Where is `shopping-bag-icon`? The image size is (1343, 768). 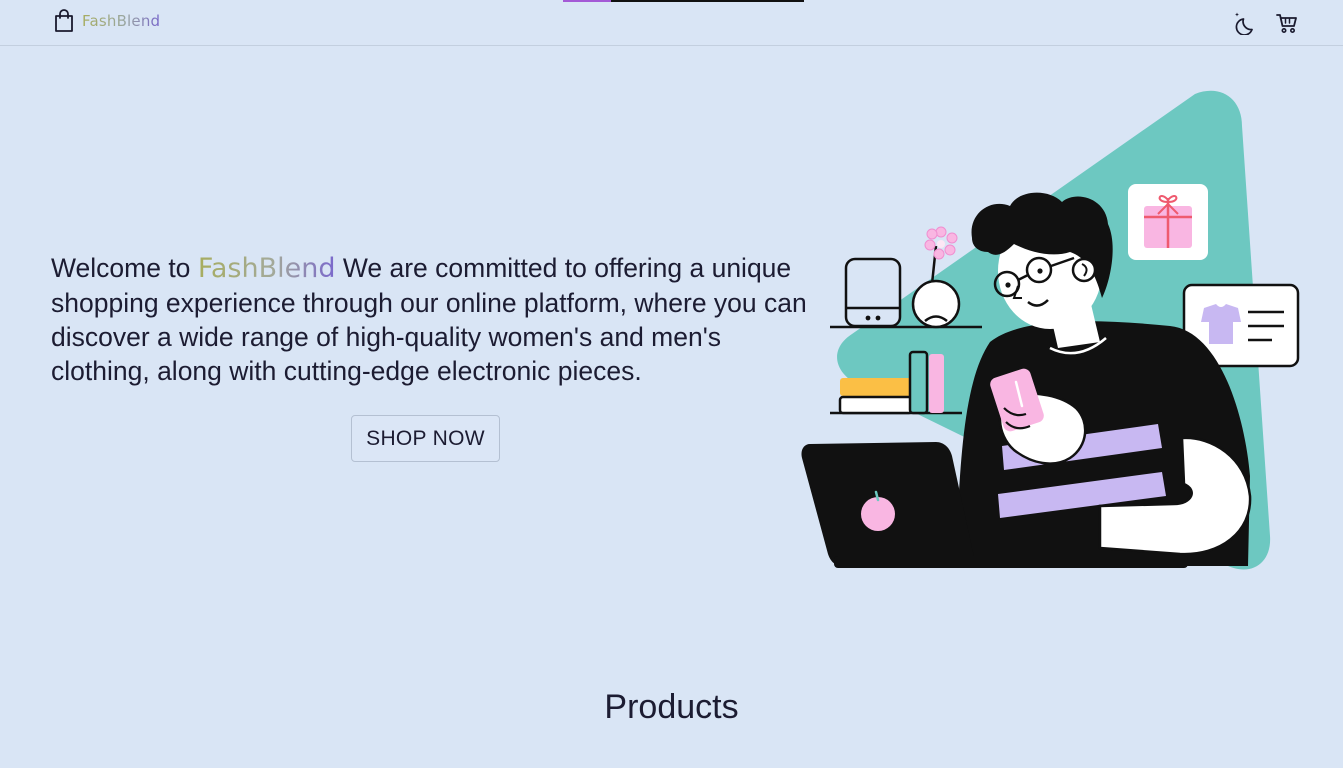 shopping-bag-icon is located at coordinates (64, 20).